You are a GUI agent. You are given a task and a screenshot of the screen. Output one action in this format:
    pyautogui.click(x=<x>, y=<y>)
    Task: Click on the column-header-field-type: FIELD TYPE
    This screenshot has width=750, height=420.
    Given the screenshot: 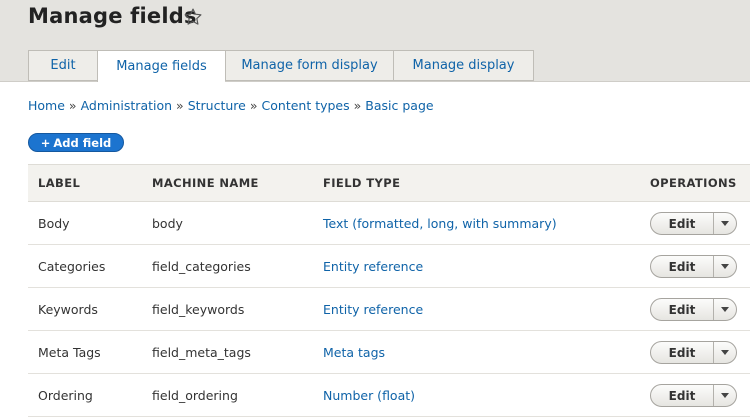 What is the action you would take?
    pyautogui.click(x=362, y=183)
    